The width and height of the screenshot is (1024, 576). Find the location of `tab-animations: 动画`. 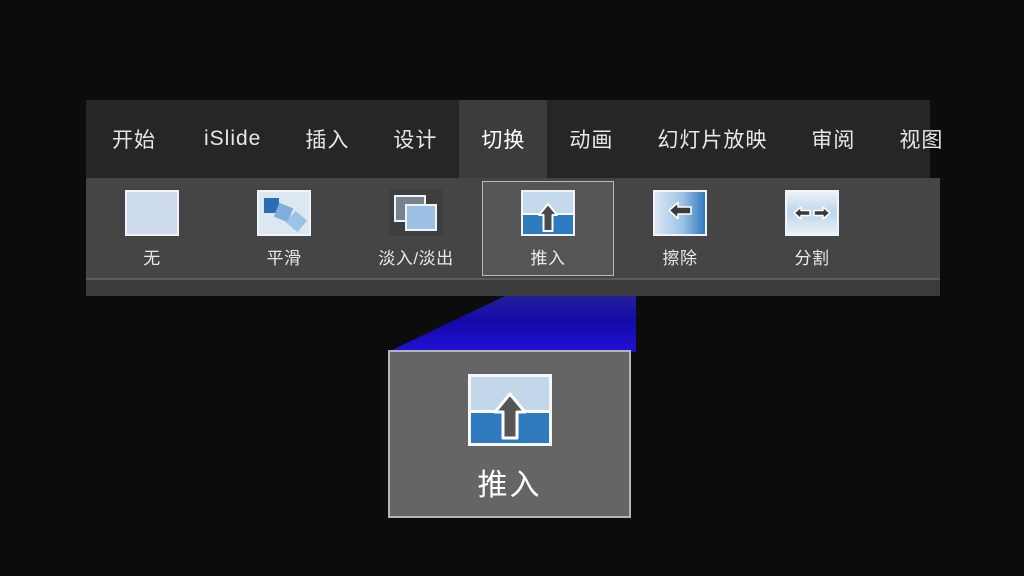

tab-animations: 动画 is located at coordinates (591, 139).